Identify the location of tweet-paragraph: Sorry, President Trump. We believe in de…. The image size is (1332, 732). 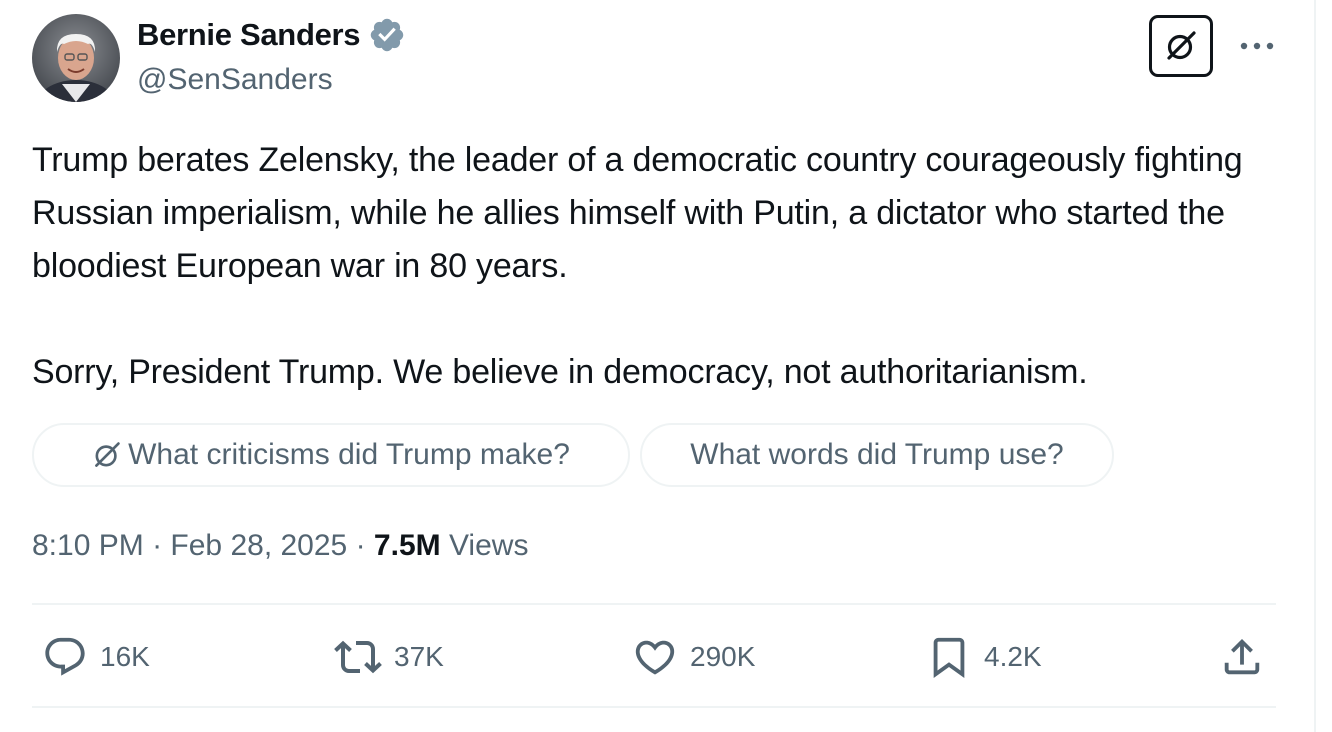
(560, 372).